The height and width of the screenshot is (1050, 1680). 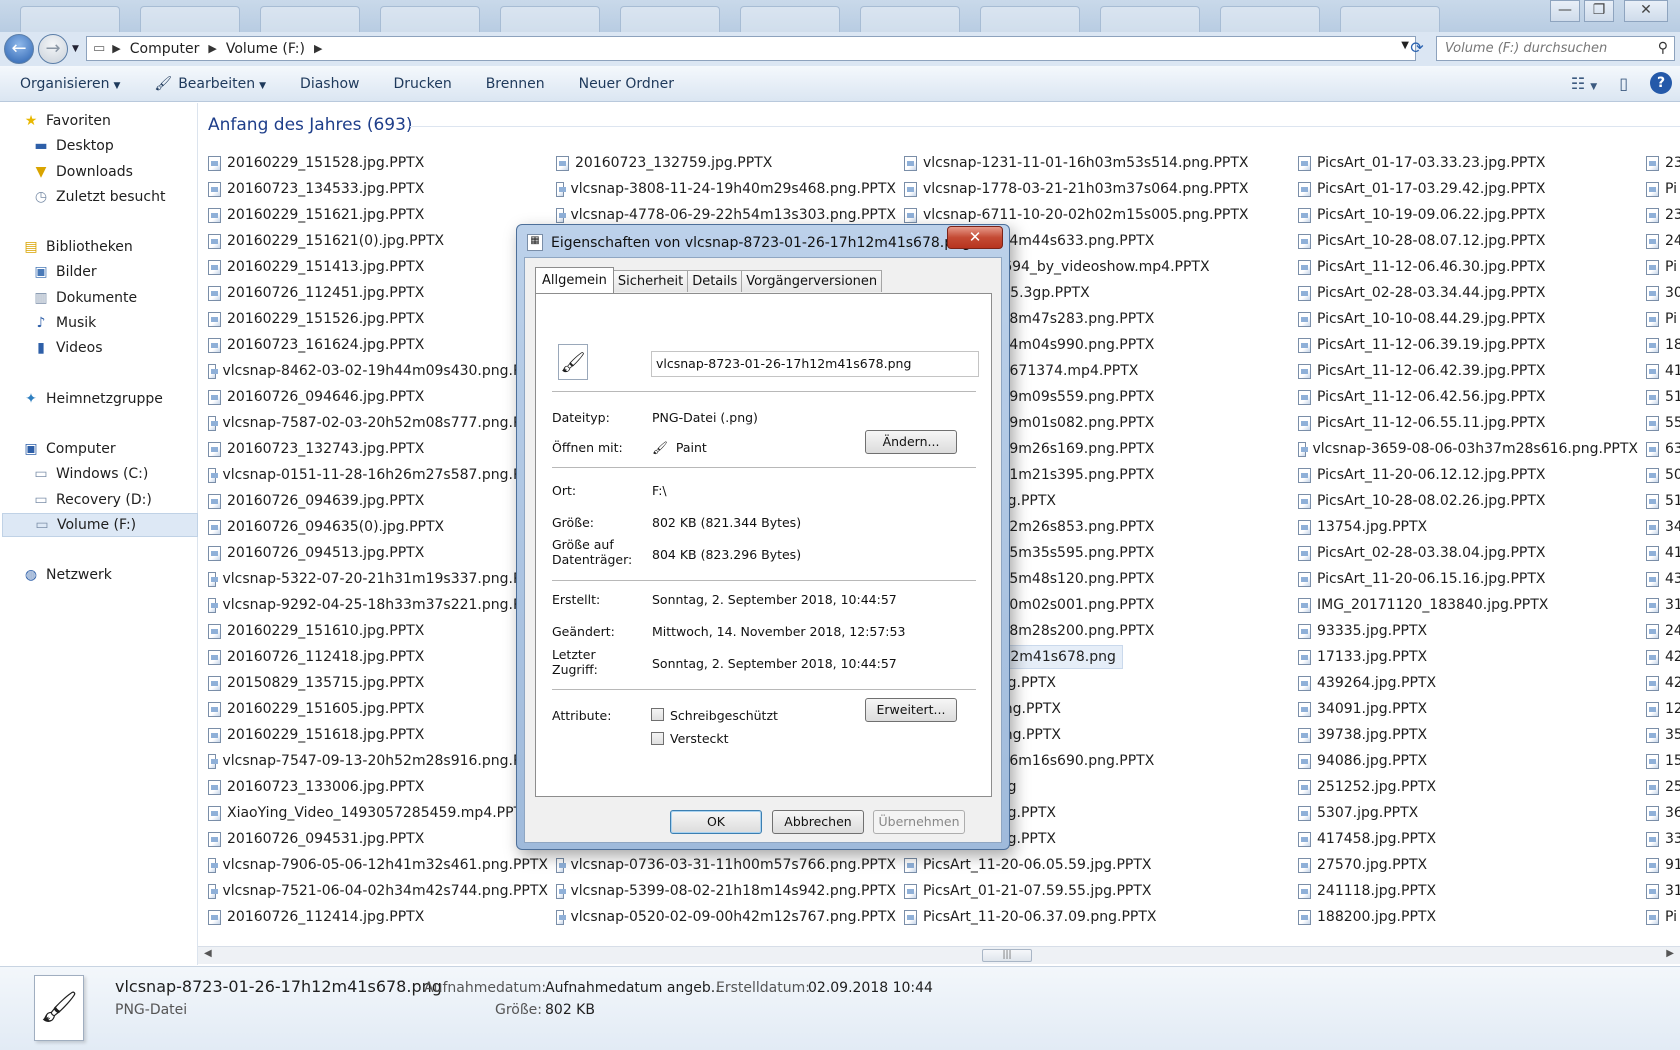 What do you see at coordinates (208, 953) in the screenshot?
I see `scroll-left-icon: ◀` at bounding box center [208, 953].